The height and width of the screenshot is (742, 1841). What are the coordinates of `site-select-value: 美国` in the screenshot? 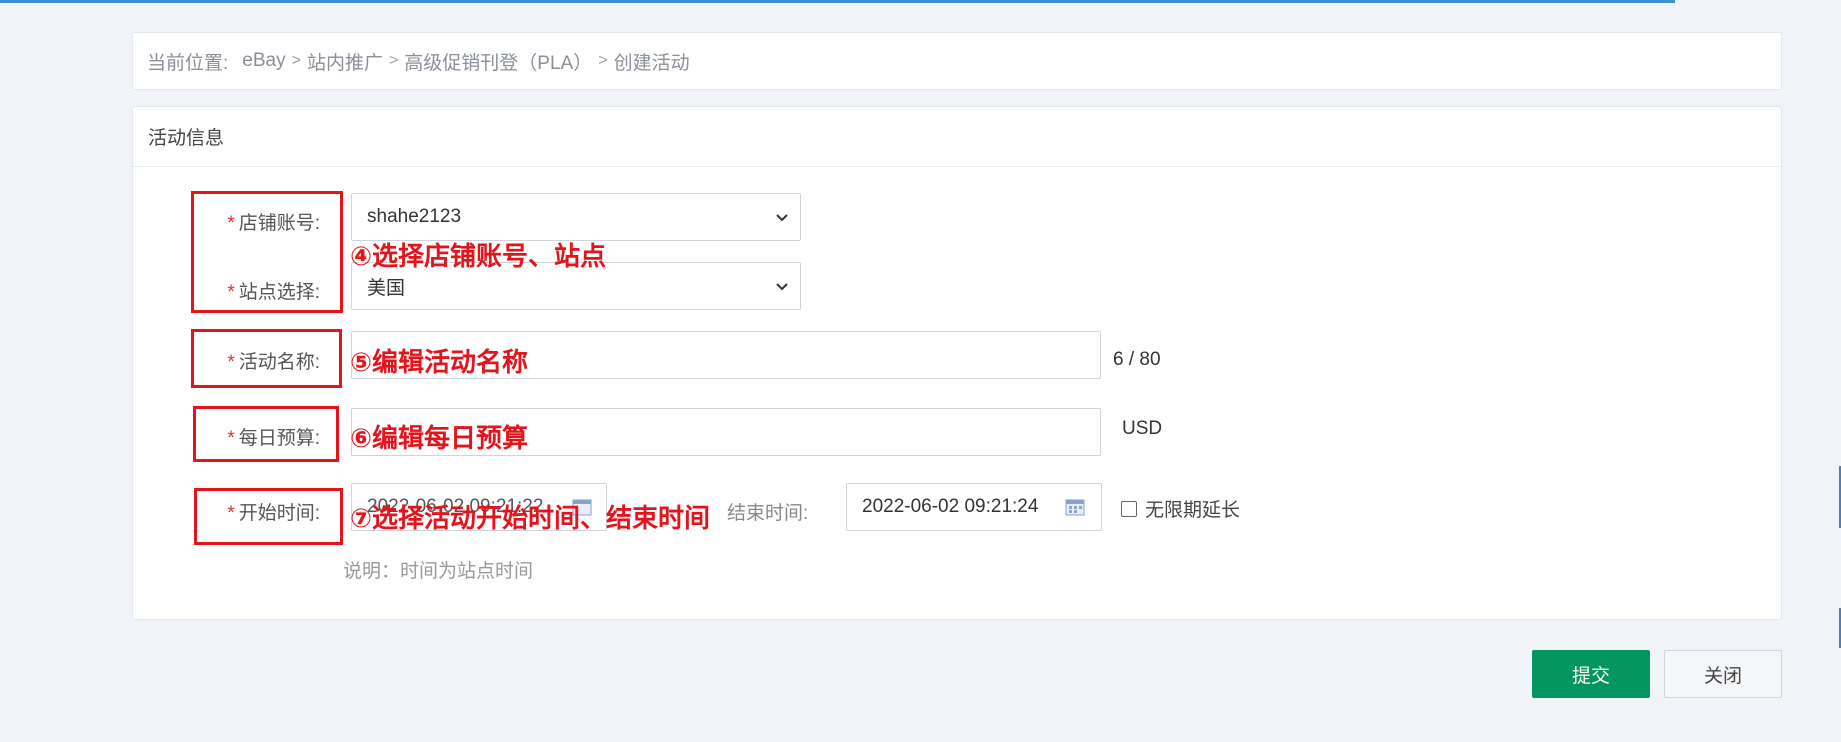 It's located at (386, 288).